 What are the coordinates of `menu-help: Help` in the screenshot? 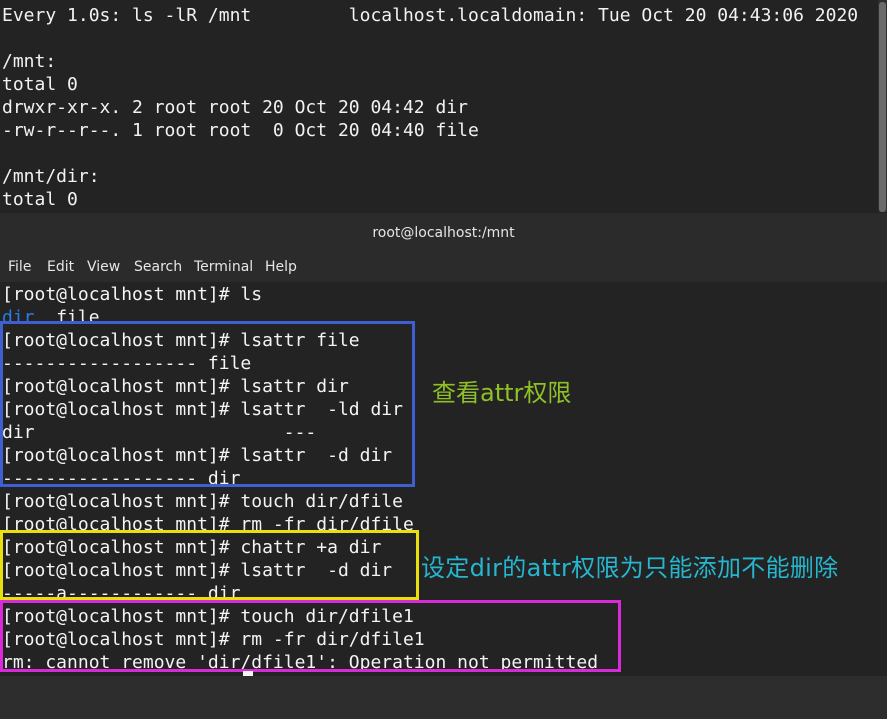 It's located at (281, 267).